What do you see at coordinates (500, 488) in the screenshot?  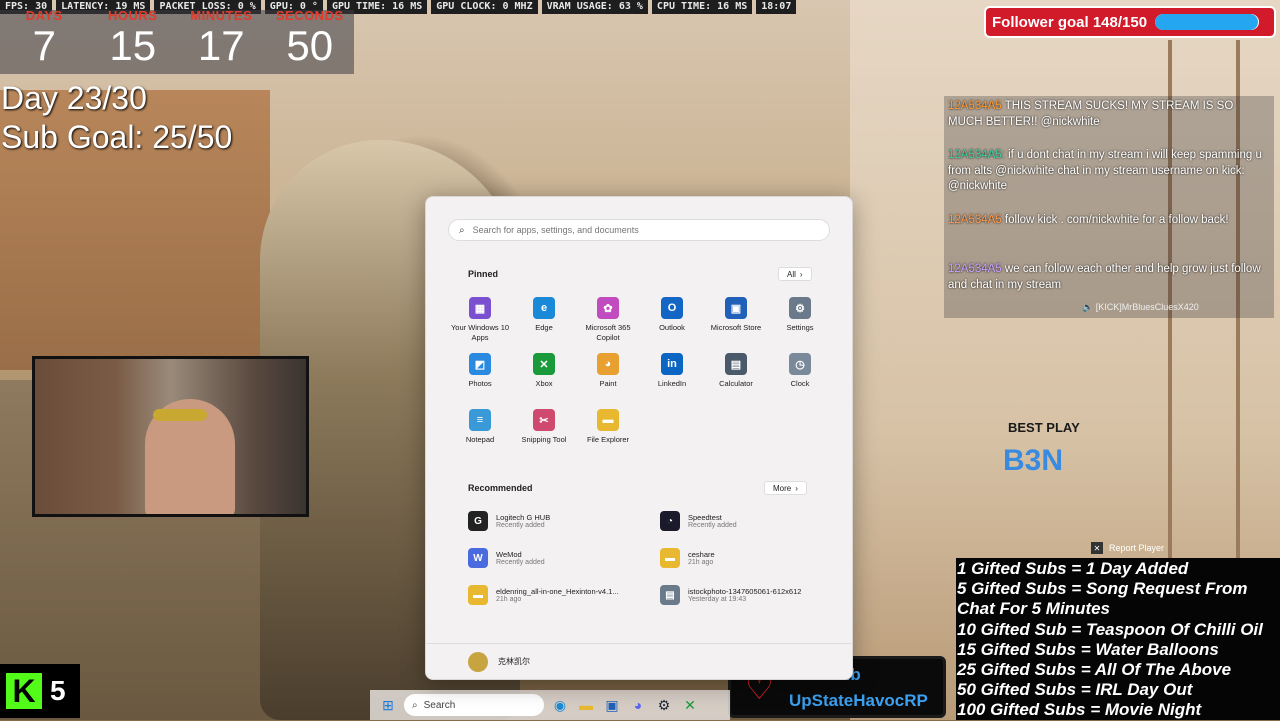 I see `recommended-heading: Recommended` at bounding box center [500, 488].